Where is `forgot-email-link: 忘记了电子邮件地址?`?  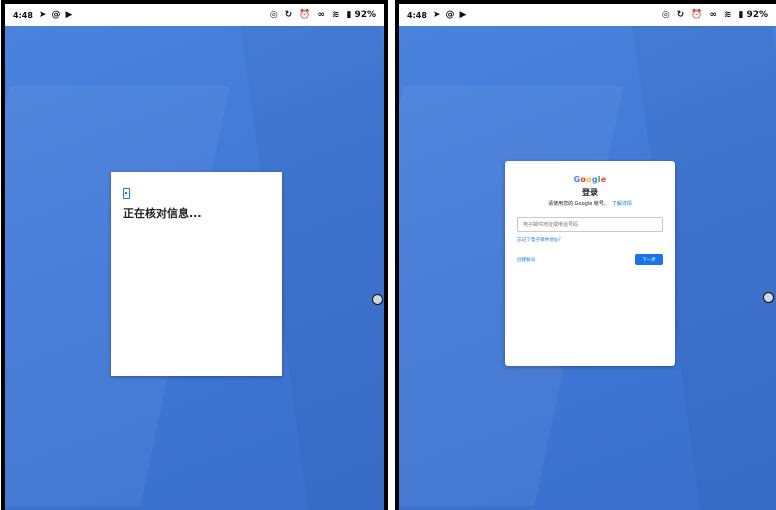
forgot-email-link: 忘记了电子邮件地址? is located at coordinates (539, 240).